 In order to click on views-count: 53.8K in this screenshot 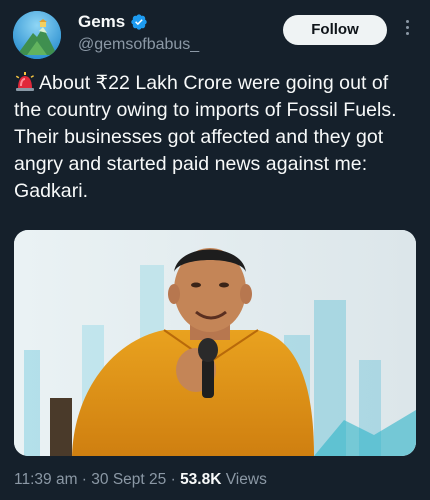, I will do `click(200, 479)`.